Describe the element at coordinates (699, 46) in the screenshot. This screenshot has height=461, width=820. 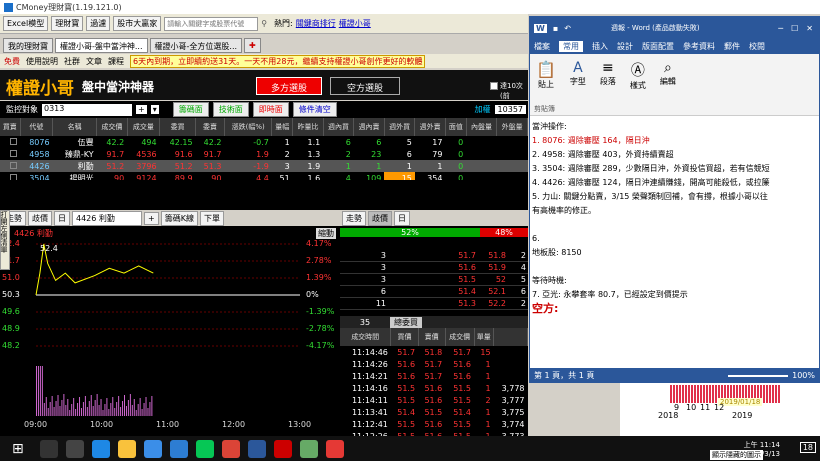
I see `word-tab-5: 參考資料` at that location.